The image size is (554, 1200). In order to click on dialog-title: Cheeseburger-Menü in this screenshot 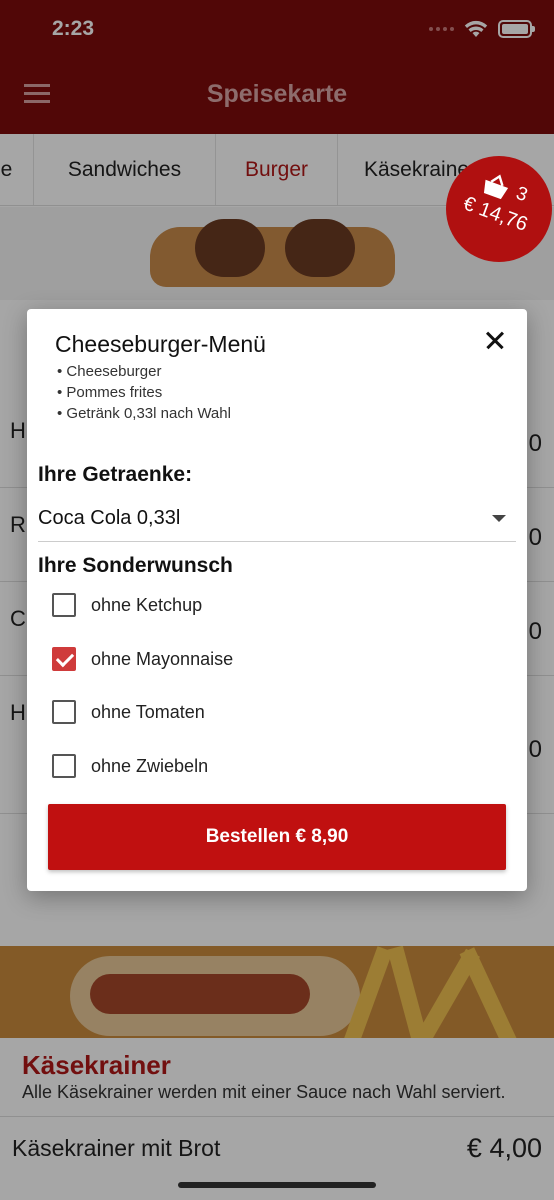, I will do `click(160, 344)`.